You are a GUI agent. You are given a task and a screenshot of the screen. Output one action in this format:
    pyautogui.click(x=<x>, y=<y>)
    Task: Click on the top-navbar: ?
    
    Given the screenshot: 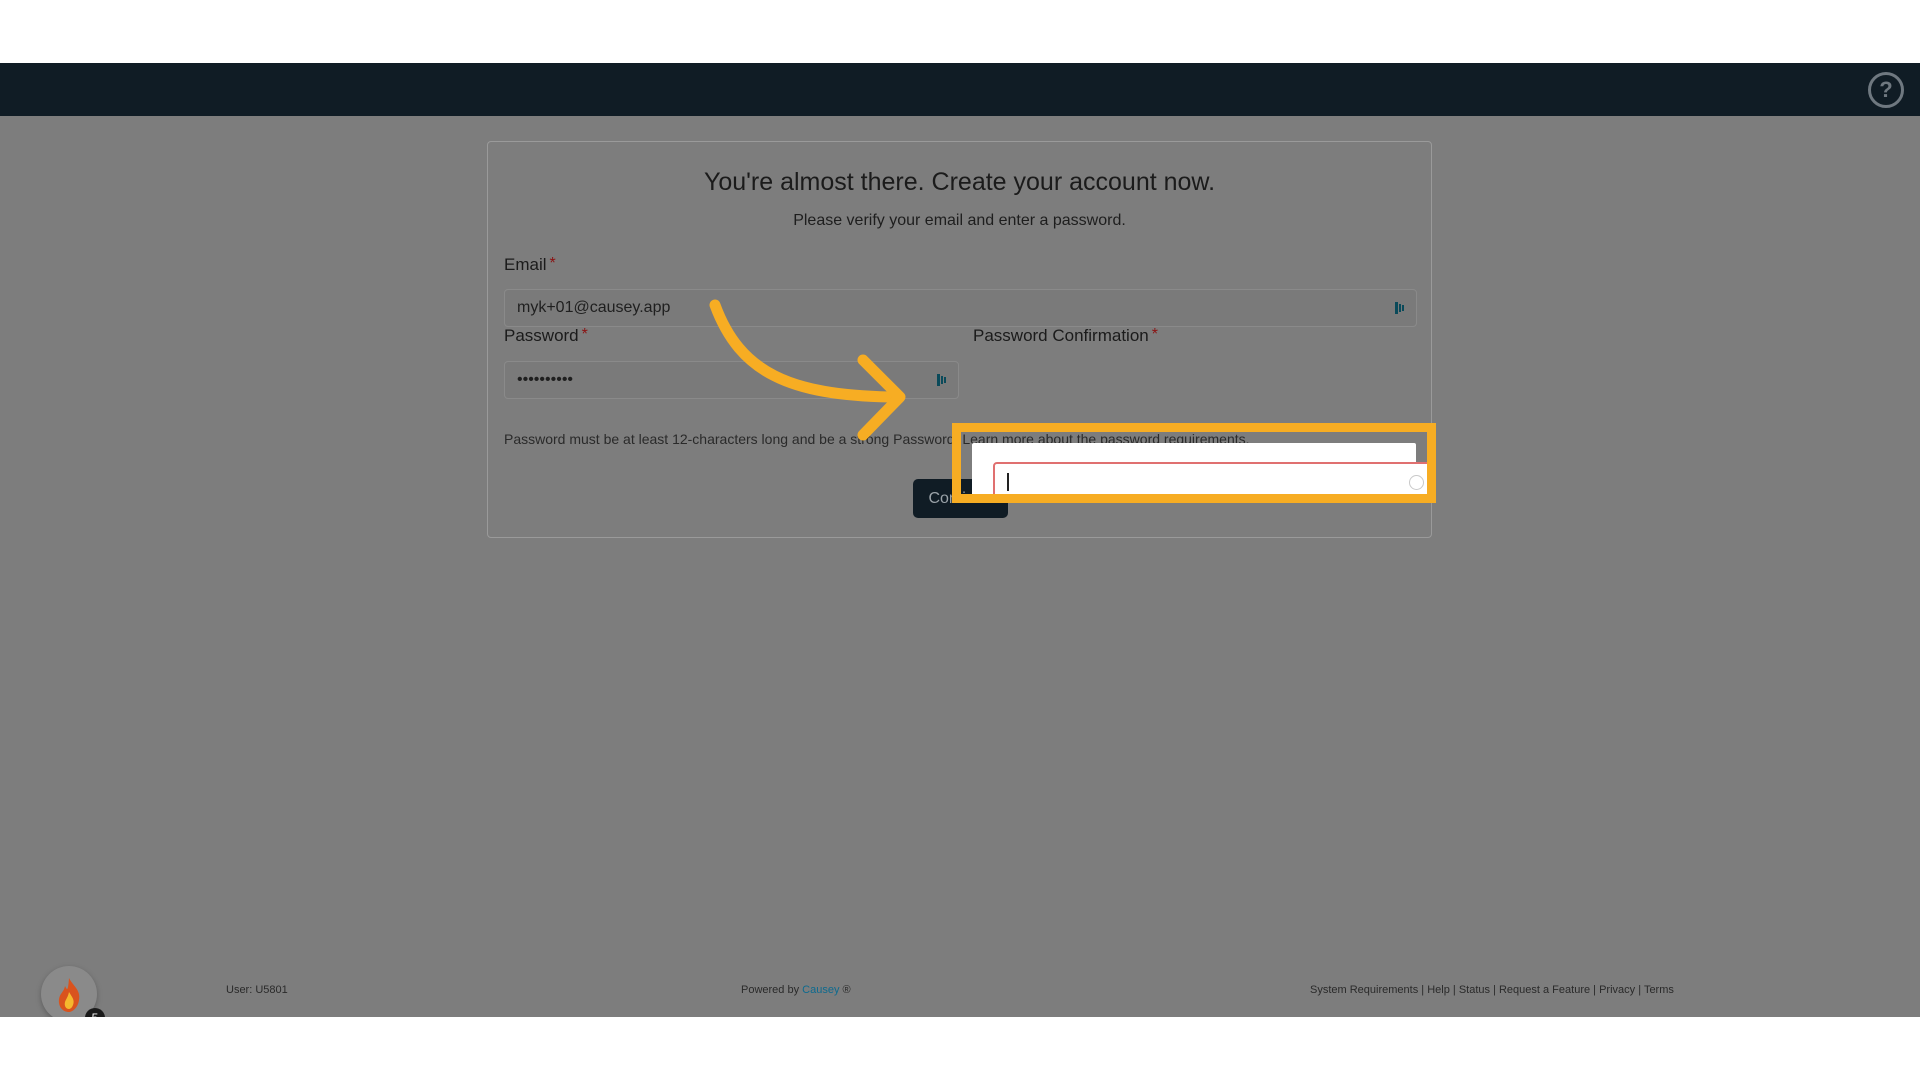 What is the action you would take?
    pyautogui.click(x=960, y=89)
    